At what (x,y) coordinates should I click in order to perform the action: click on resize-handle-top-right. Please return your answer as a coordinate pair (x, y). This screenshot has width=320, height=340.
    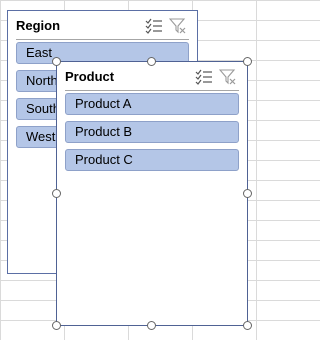
    Looking at the image, I should click on (247, 61).